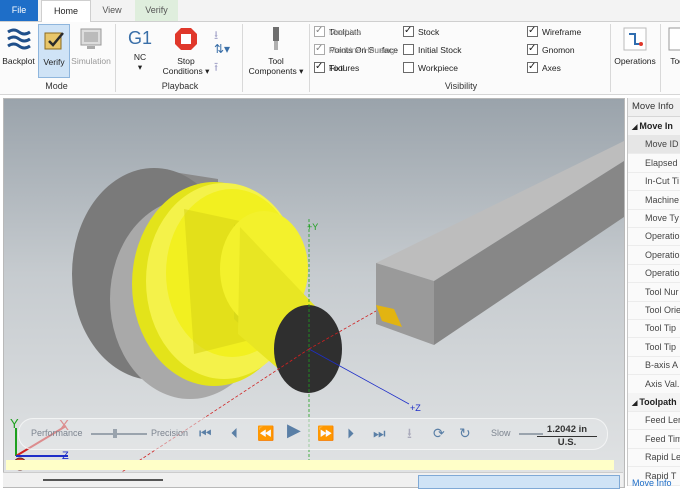 This screenshot has width=680, height=489. I want to click on panel-row: Axis Val., so click(654, 384).